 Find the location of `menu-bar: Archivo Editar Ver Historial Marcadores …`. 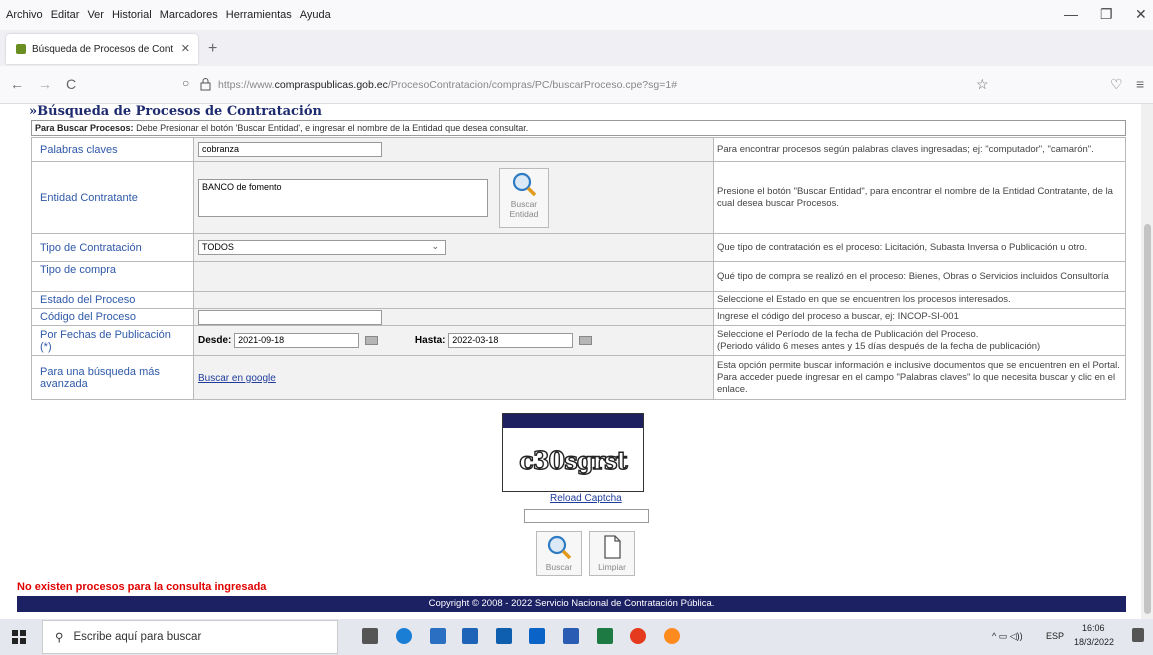

menu-bar: Archivo Editar Ver Historial Marcadores … is located at coordinates (576, 15).